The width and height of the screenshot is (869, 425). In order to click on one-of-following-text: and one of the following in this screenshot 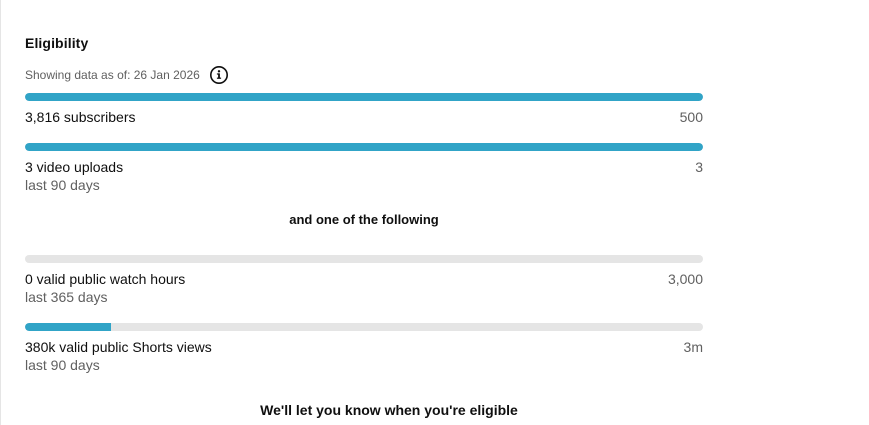, I will do `click(364, 219)`.